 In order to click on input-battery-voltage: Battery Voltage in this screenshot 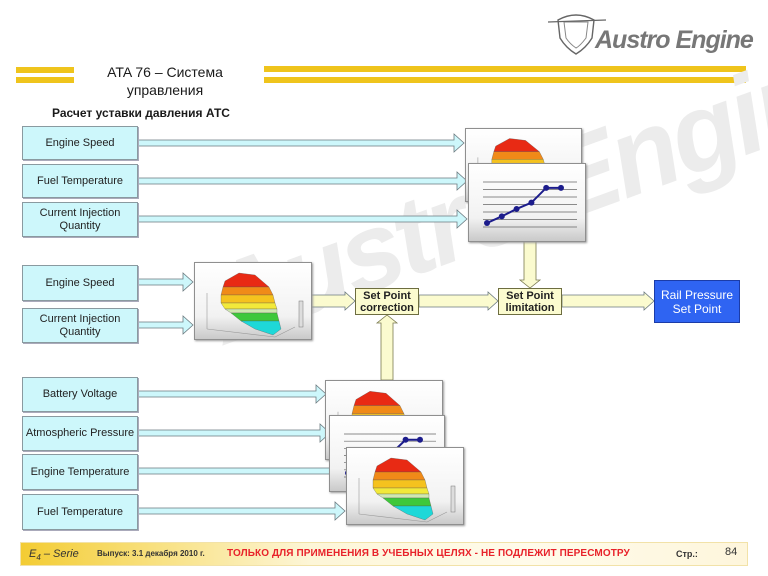, I will do `click(80, 394)`.